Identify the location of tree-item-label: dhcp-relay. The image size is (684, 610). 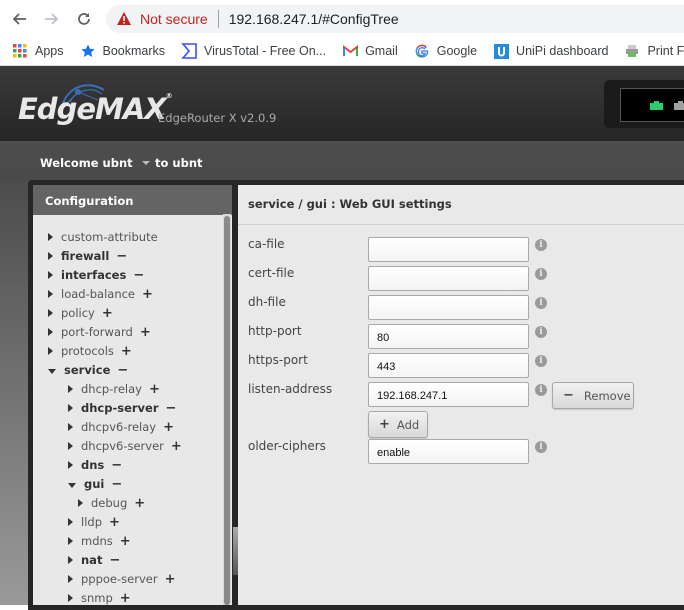
(111, 389).